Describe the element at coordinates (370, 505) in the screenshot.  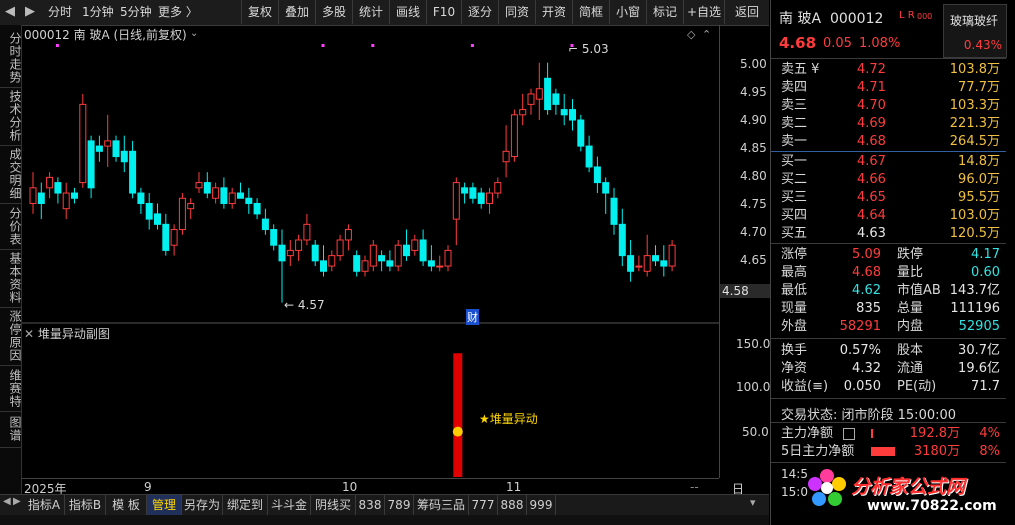
I see `tab-838: 838` at that location.